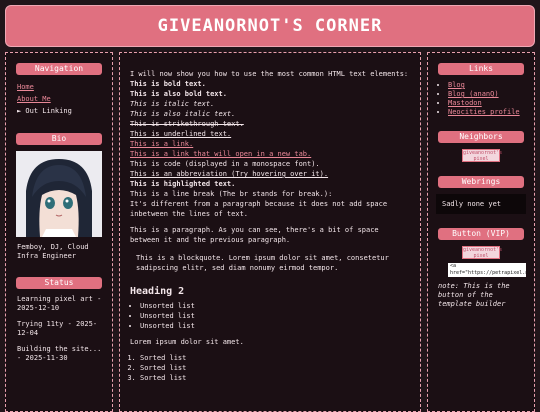 The image size is (540, 412). Describe the element at coordinates (473, 94) in the screenshot. I see `link-blog-ananq-text: Blog (ananQ)` at that location.